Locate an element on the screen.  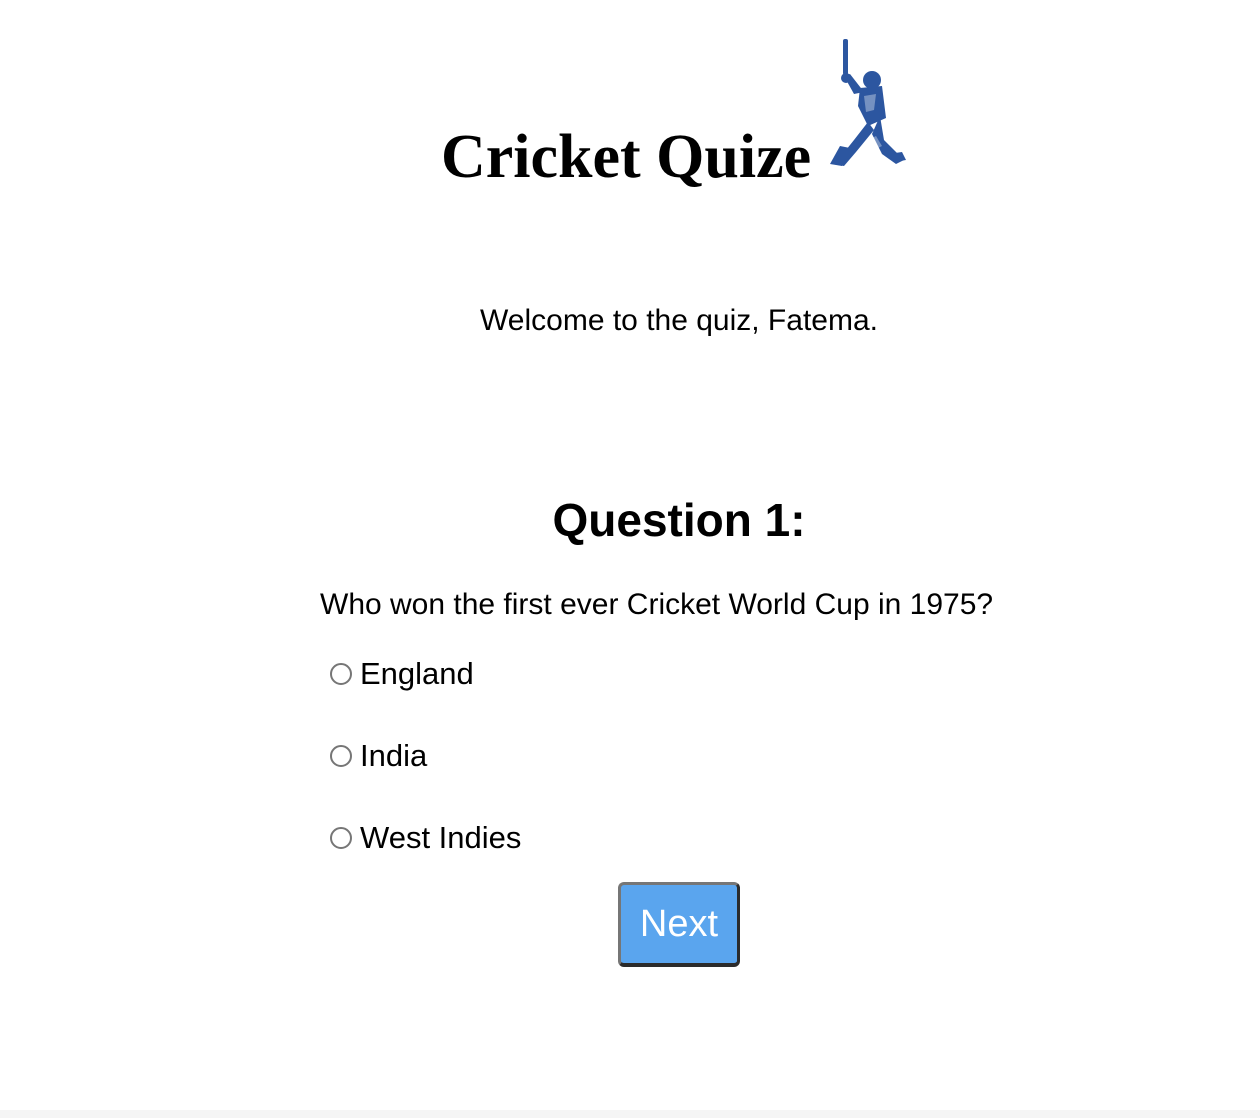
option-india: India is located at coordinates (378, 756).